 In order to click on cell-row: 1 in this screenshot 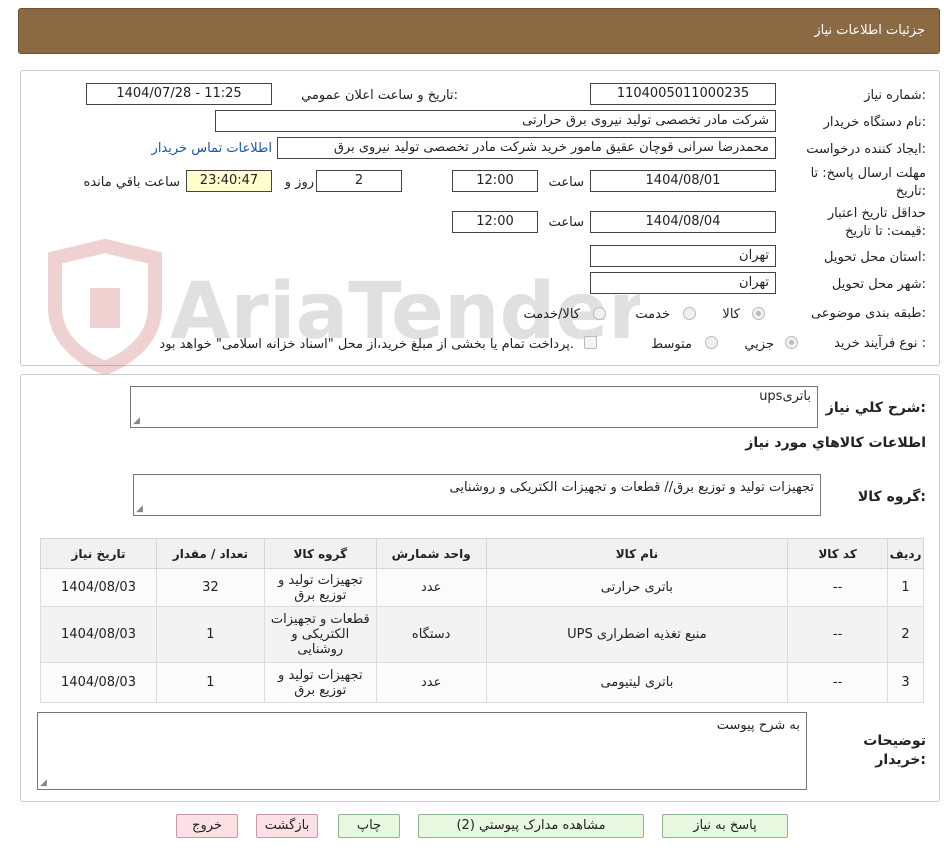, I will do `click(905, 587)`.